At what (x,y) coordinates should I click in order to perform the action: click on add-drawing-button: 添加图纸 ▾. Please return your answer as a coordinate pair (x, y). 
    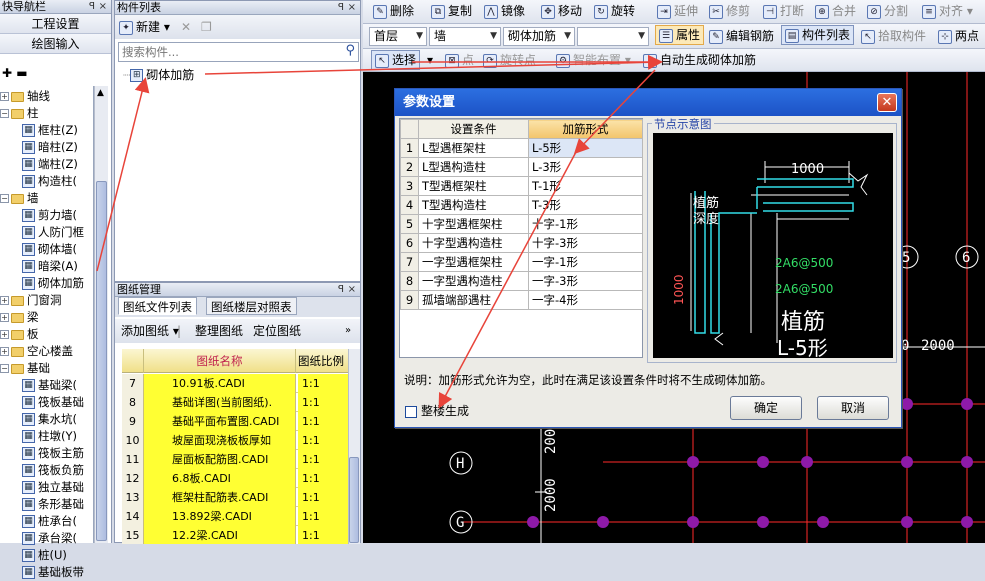
    Looking at the image, I should click on (150, 331).